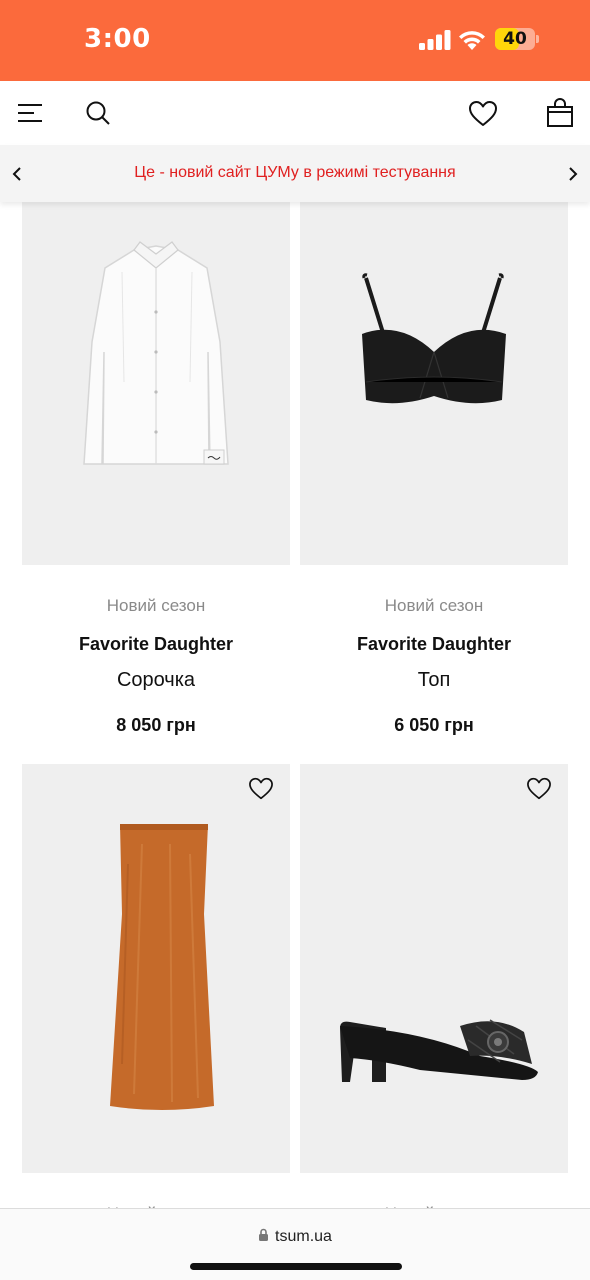  Describe the element at coordinates (30, 113) in the screenshot. I see `menu-icon` at that location.